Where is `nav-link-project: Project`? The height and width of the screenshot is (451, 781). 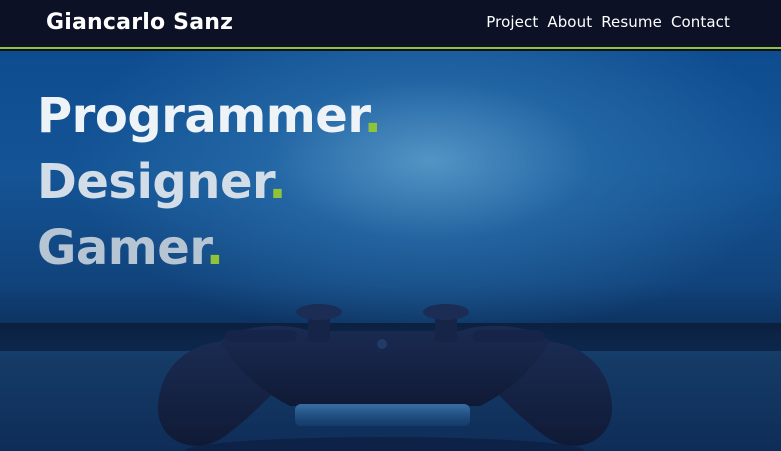
nav-link-project: Project is located at coordinates (512, 22).